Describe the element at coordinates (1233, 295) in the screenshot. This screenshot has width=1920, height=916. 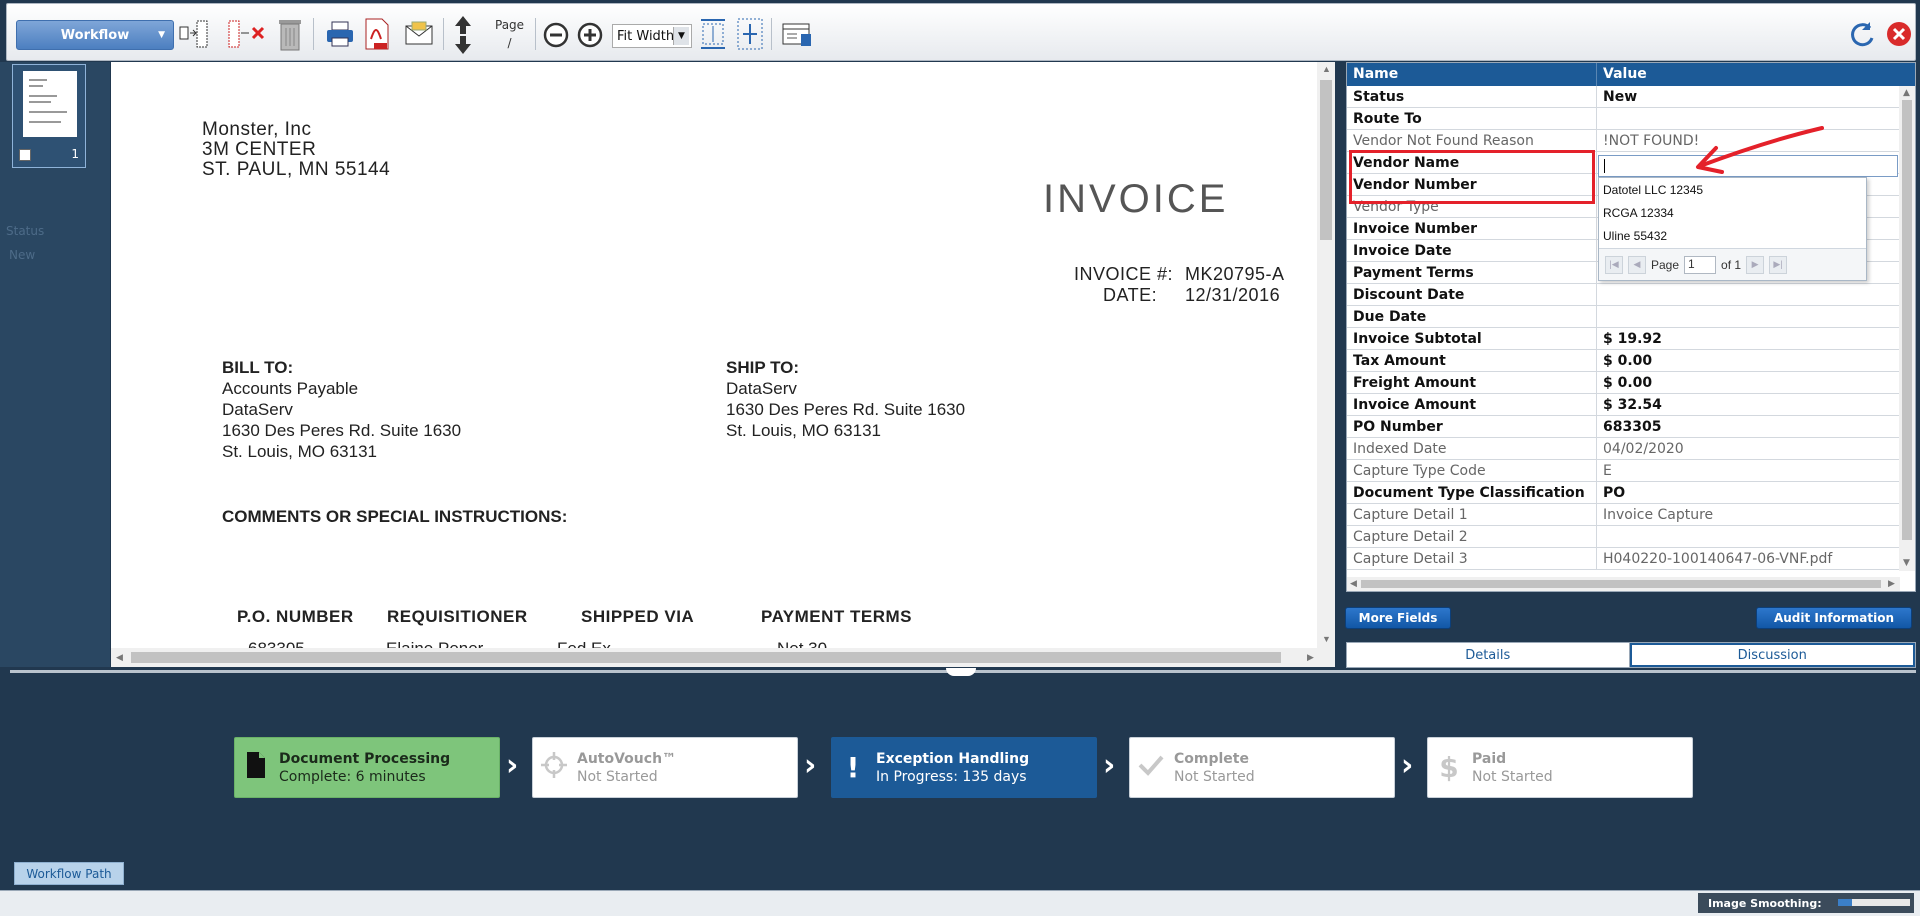
I see `invoice-date: 12/31/2016` at that location.